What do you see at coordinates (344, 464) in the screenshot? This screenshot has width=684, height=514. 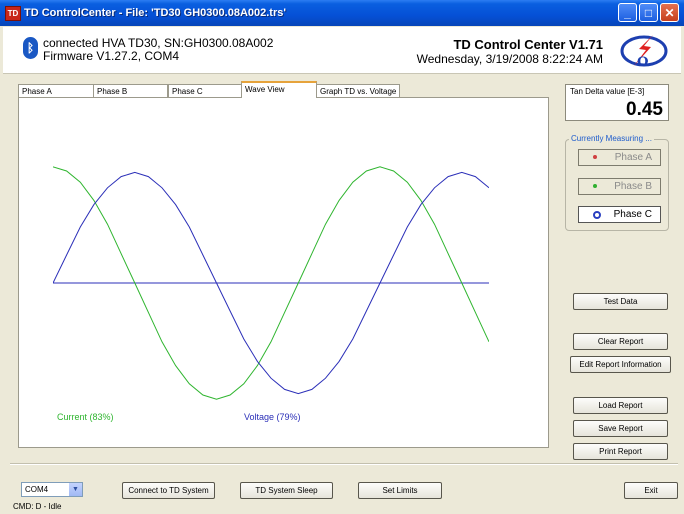 I see `bottom-divider` at bounding box center [344, 464].